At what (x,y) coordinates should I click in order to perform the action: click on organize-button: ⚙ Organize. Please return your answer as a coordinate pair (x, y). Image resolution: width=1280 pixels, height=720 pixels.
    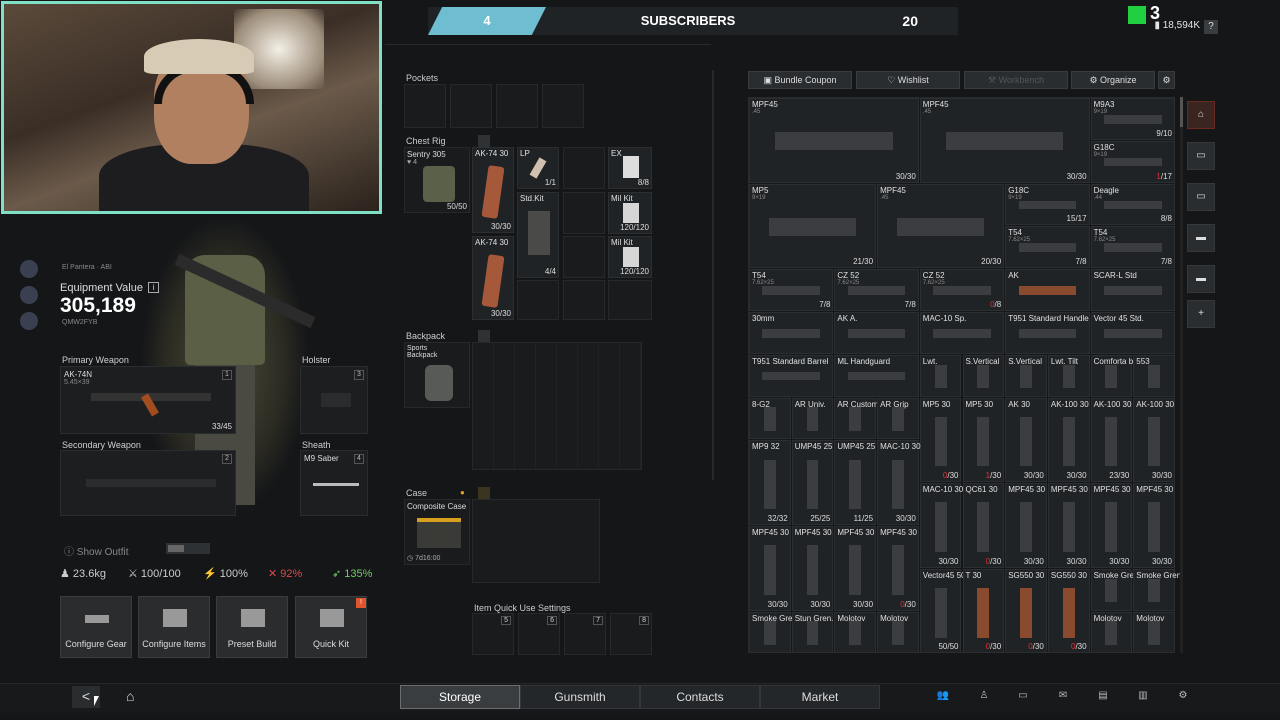
    Looking at the image, I should click on (1113, 80).